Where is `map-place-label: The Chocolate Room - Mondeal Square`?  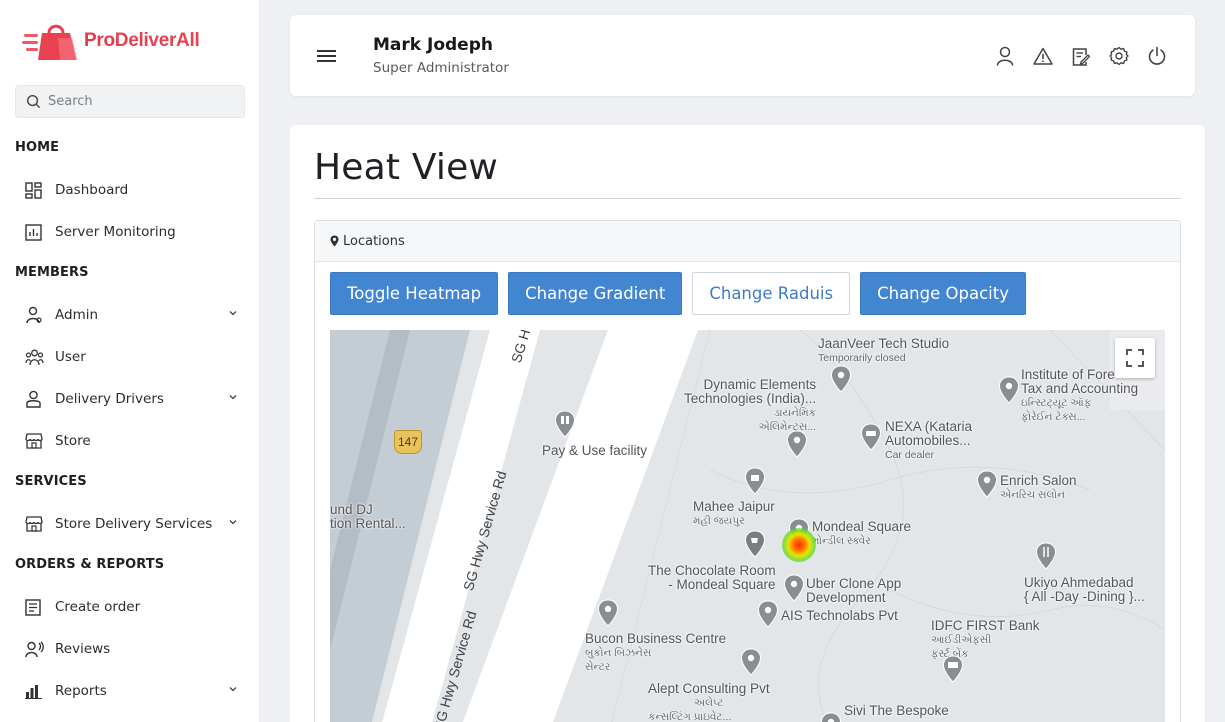 map-place-label: The Chocolate Room - Mondeal Square is located at coordinates (712, 578).